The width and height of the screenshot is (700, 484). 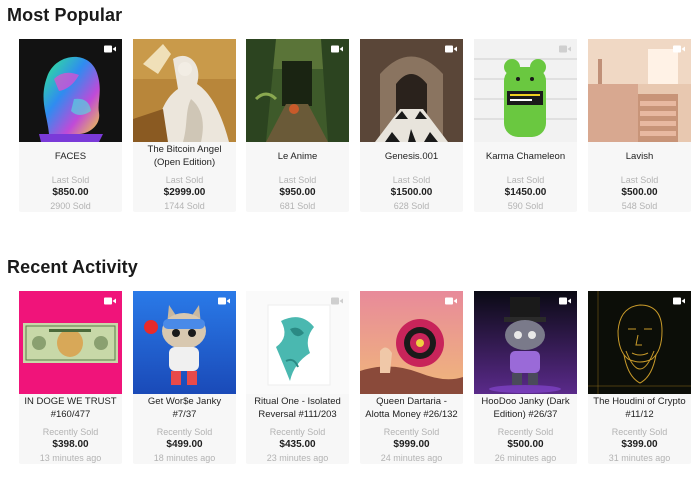 What do you see at coordinates (297, 408) in the screenshot?
I see `nft-title: Ritual One - Isolated Reversal #111/203` at bounding box center [297, 408].